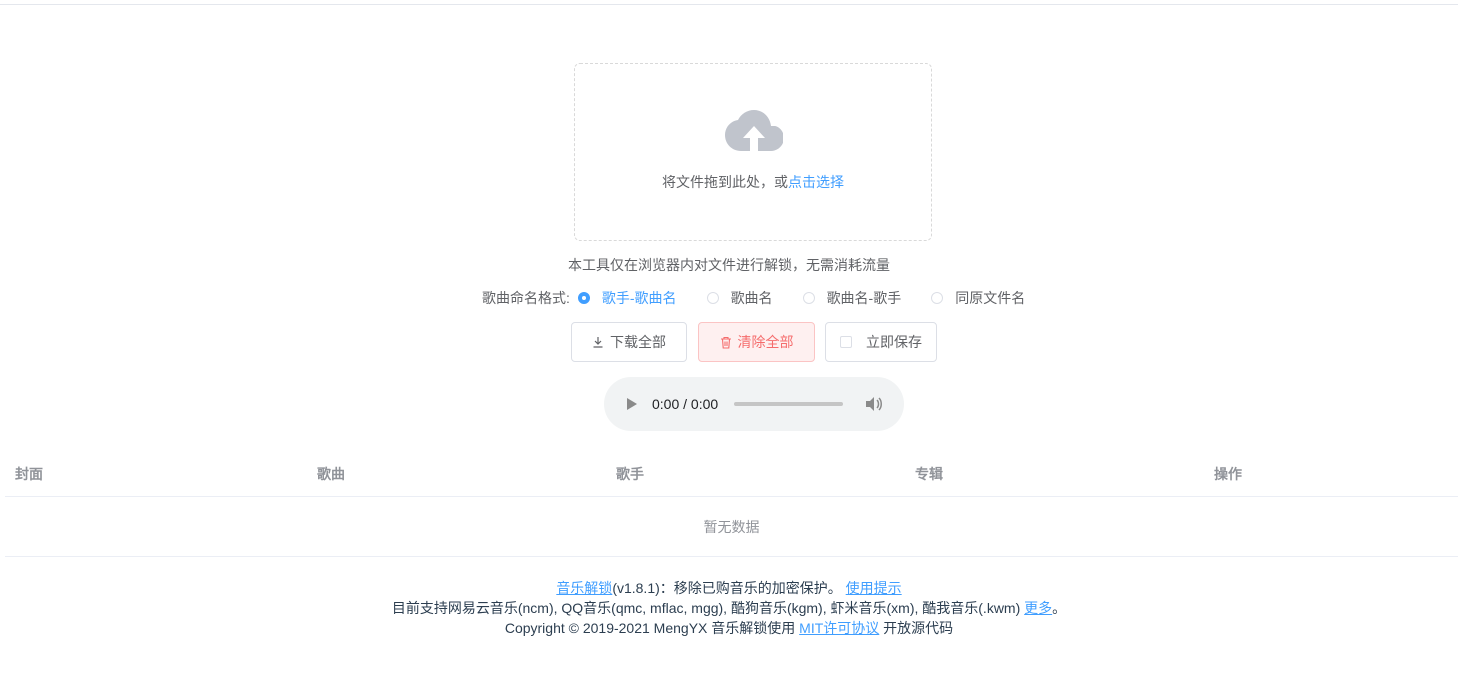 The height and width of the screenshot is (689, 1458). Describe the element at coordinates (1228, 474) in the screenshot. I see `column-actions: 操作` at that location.